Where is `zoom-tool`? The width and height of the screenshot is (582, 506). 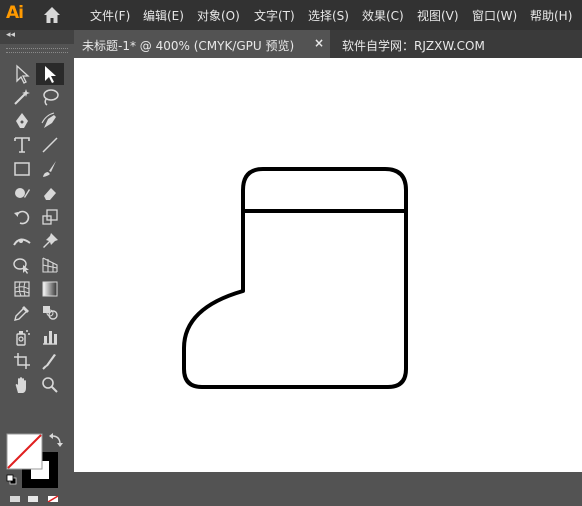 zoom-tool is located at coordinates (50, 385).